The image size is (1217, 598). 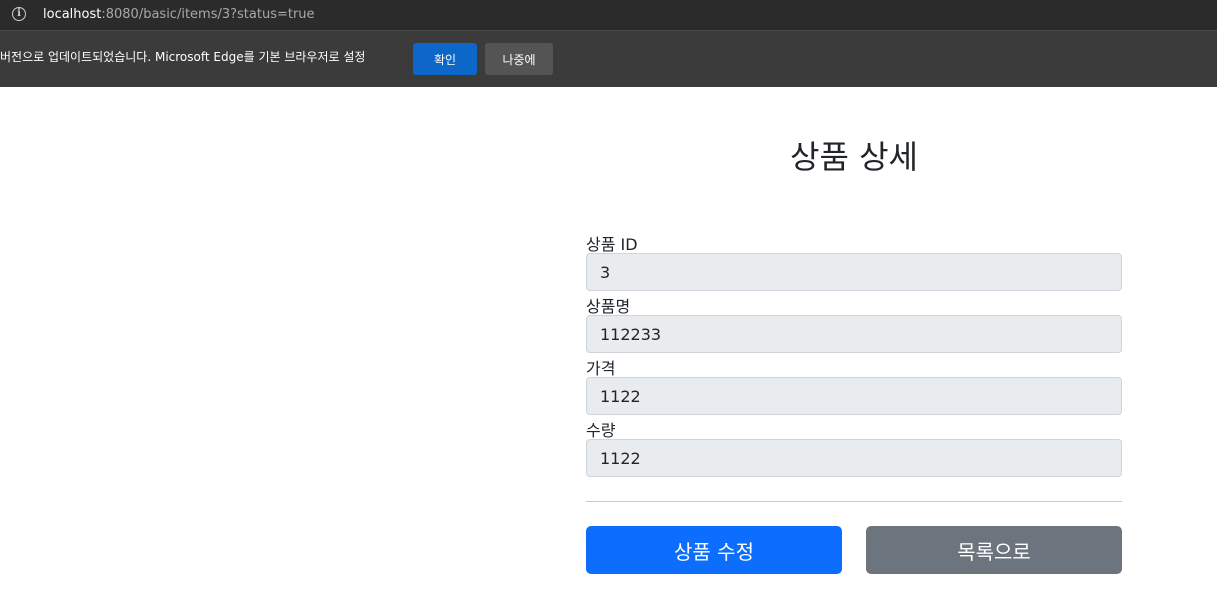 What do you see at coordinates (994, 550) in the screenshot?
I see `back-to-list-button: 목록으로` at bounding box center [994, 550].